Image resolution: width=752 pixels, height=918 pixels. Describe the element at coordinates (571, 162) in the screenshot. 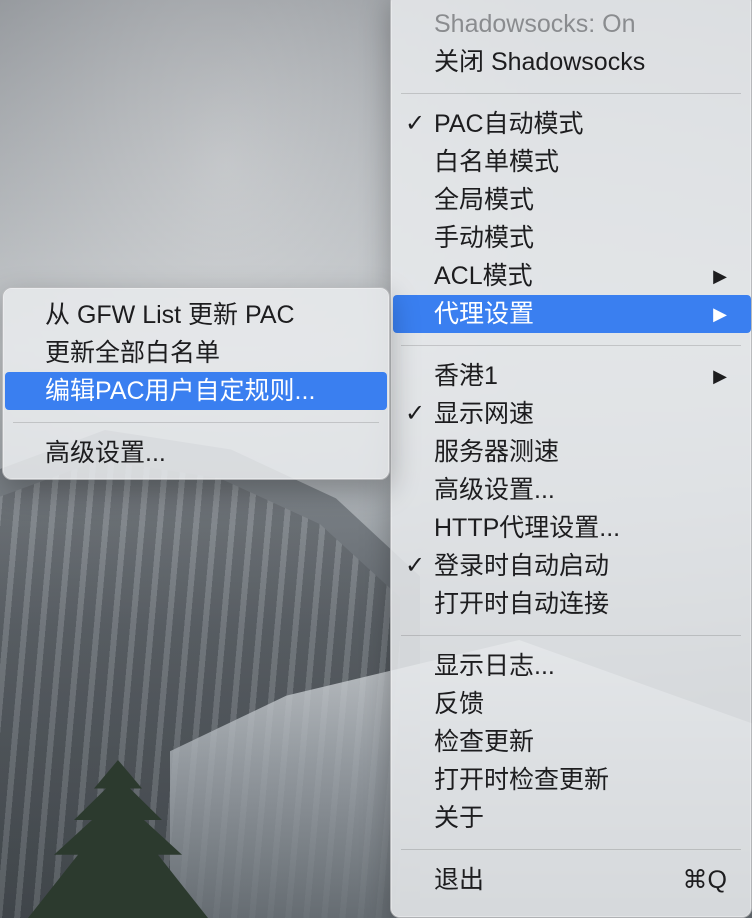

I see `menu-item-whitelist-mode: 白名单模式` at that location.